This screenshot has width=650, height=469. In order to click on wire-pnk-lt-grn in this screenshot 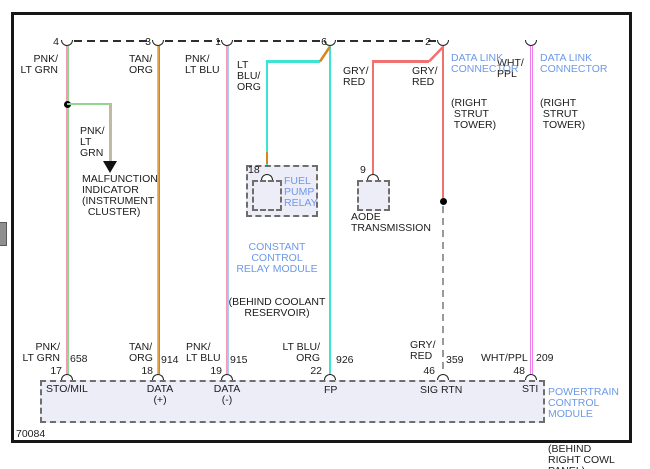, I will do `click(67, 210)`.